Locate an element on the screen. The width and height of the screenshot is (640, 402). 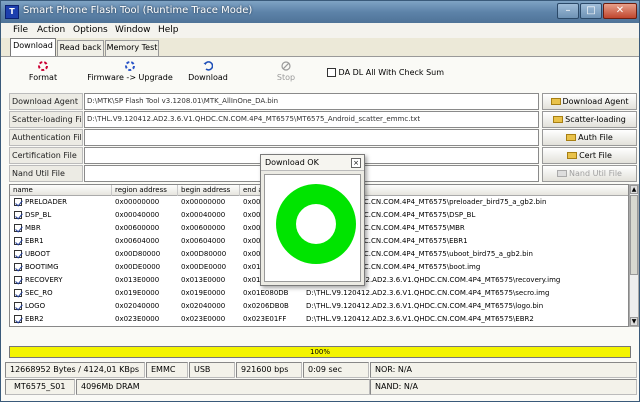
dialog-close-icon: × is located at coordinates (356, 163).